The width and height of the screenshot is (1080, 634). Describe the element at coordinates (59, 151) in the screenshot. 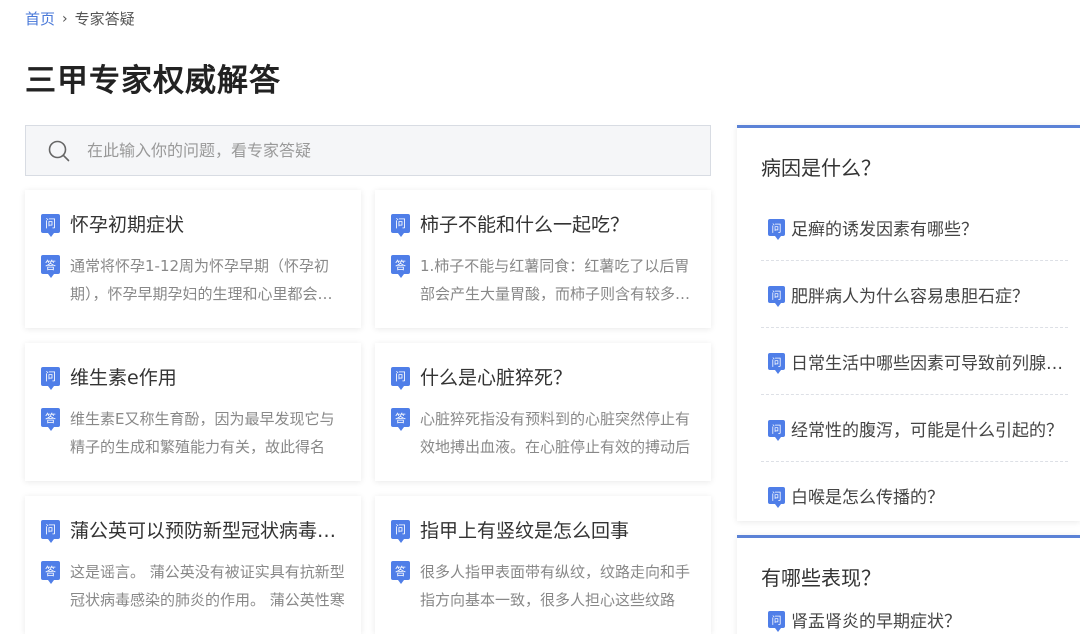

I see `search-icon` at that location.